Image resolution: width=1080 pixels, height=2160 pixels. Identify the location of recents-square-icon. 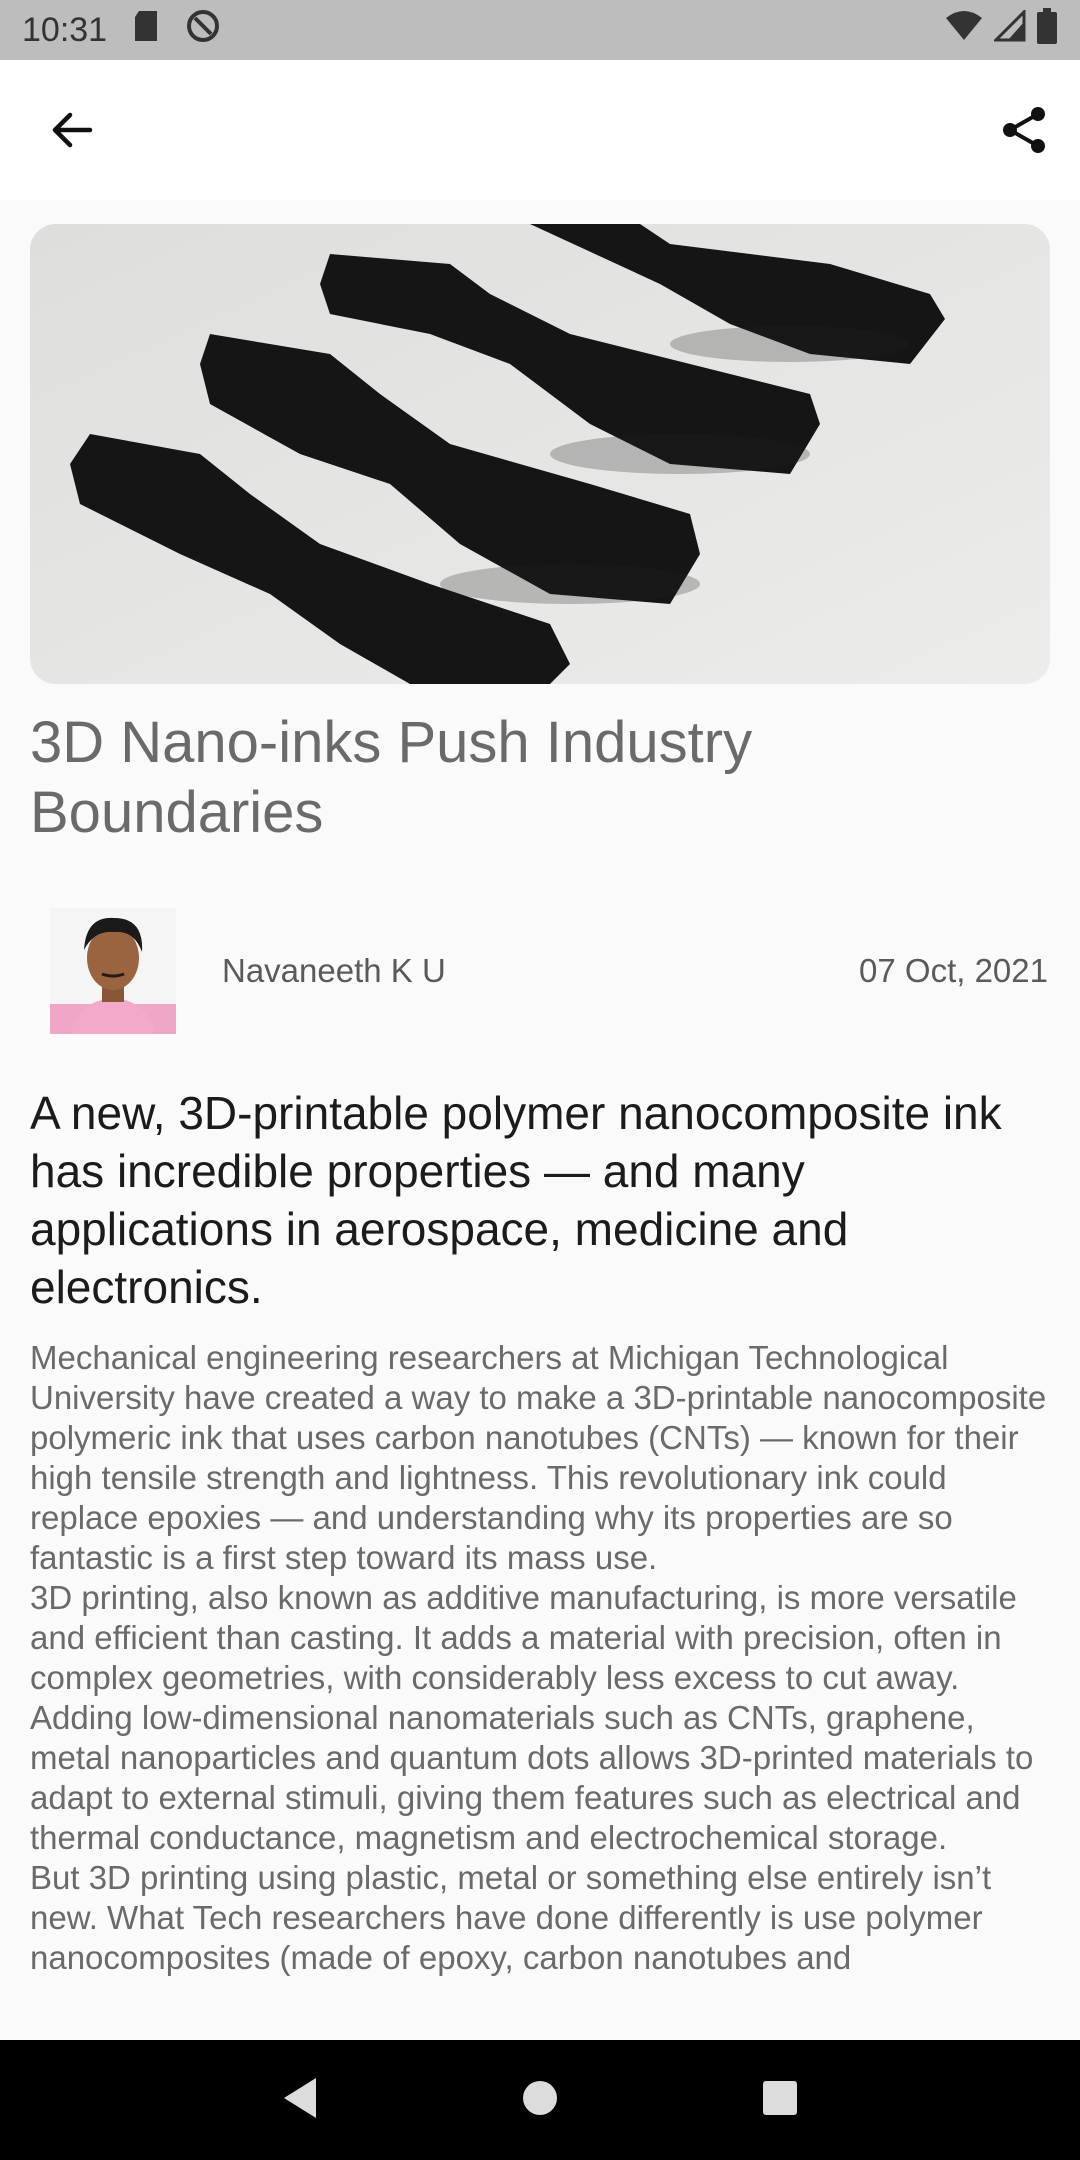
(780, 2097).